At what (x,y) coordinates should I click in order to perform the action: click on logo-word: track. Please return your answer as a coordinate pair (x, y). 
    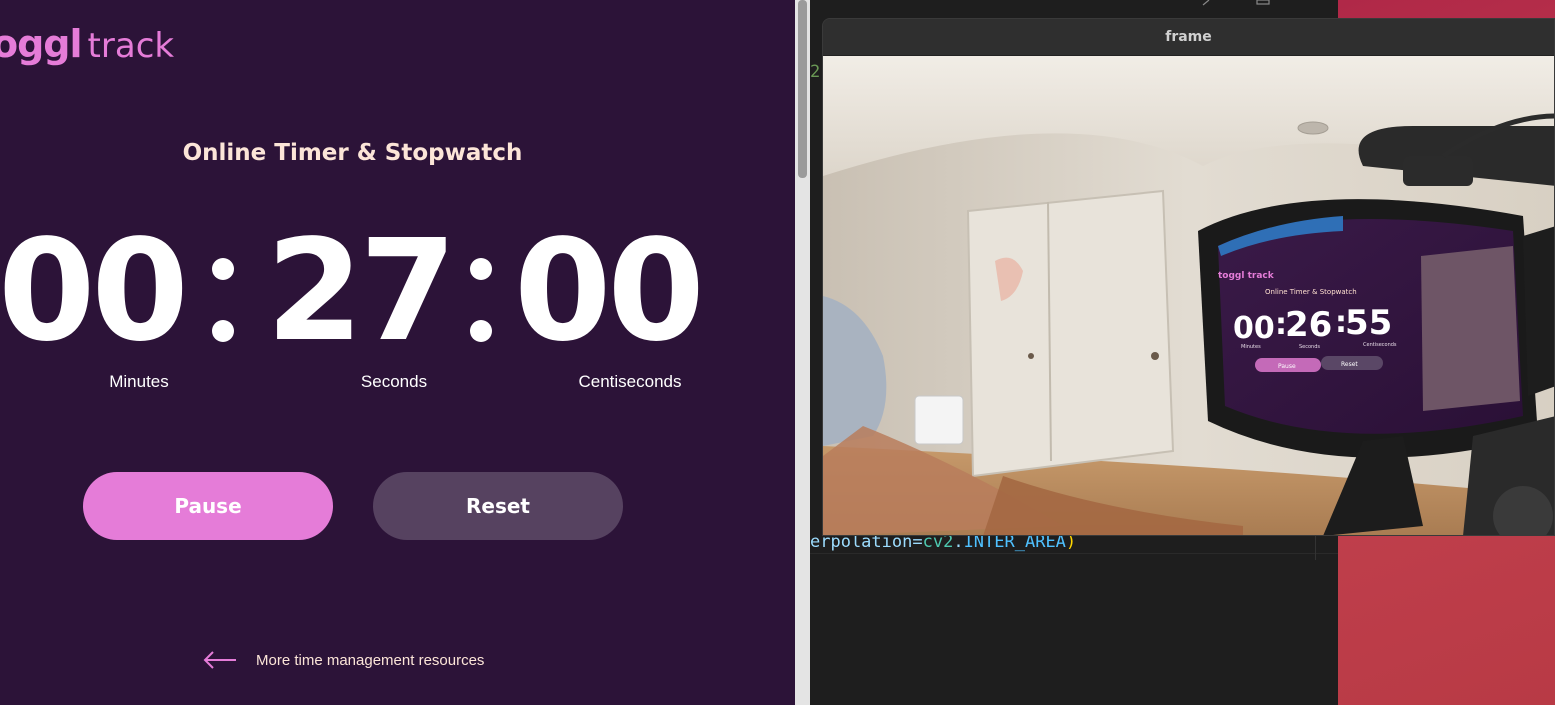
    Looking at the image, I should click on (131, 46).